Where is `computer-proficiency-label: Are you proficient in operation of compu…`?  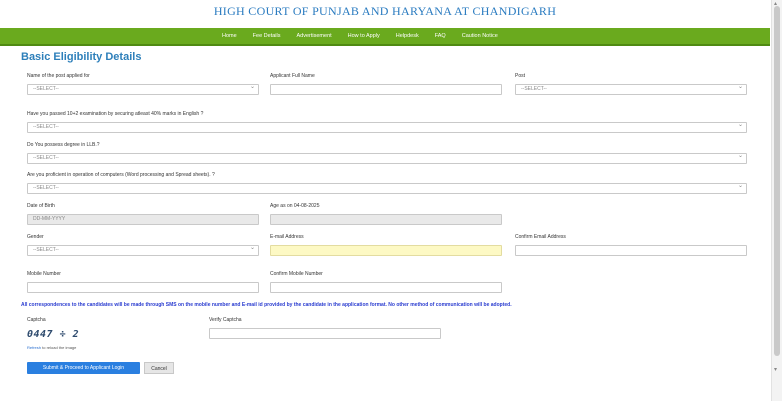 computer-proficiency-label: Are you proficient in operation of compu… is located at coordinates (121, 175).